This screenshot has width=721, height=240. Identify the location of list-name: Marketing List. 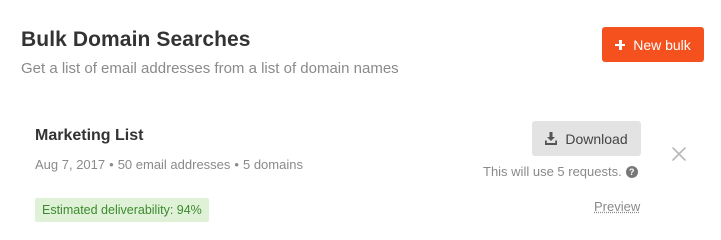
(89, 135).